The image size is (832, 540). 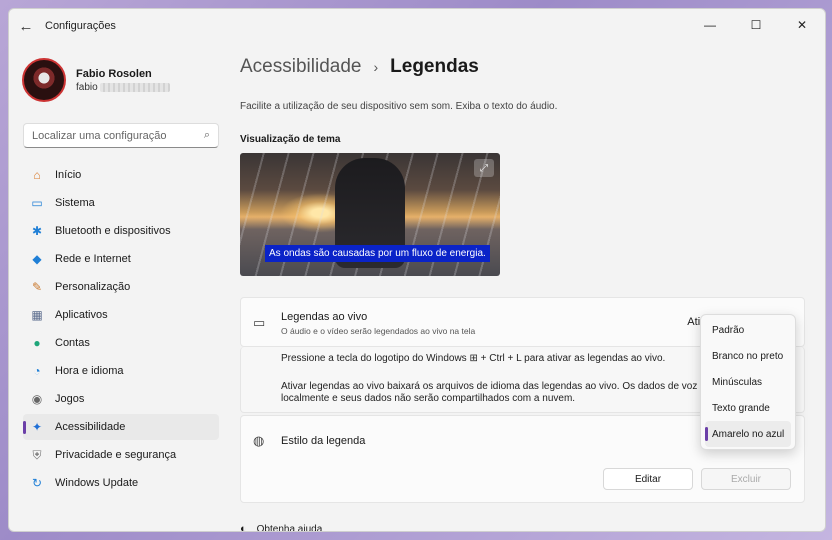 What do you see at coordinates (37, 454) in the screenshot?
I see `sidebar-icon-10: ⛨` at bounding box center [37, 454].